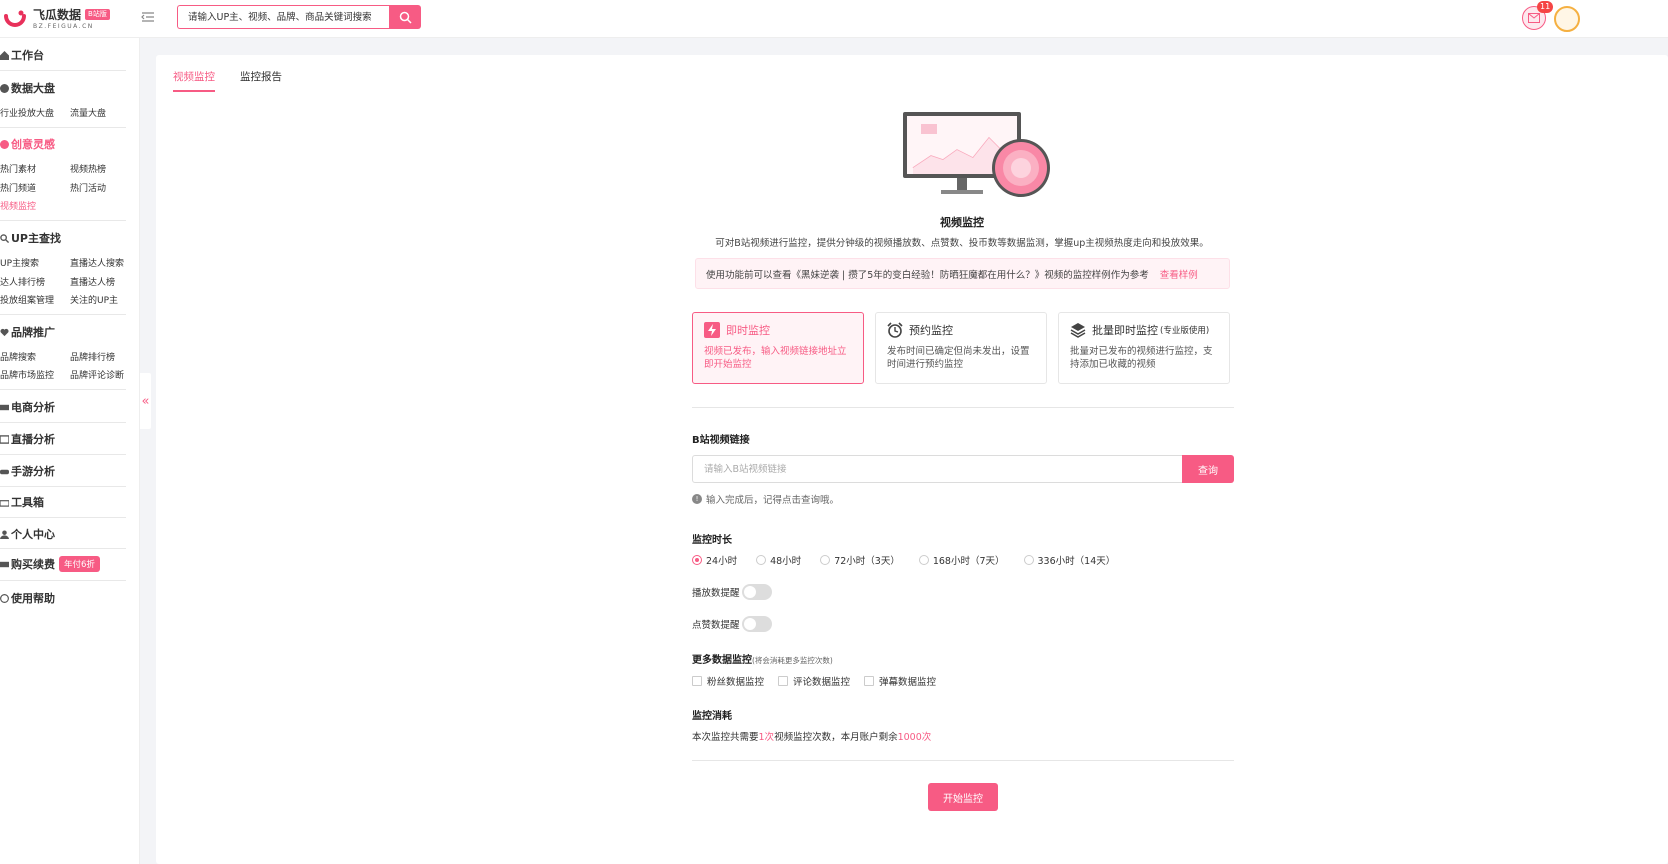 The height and width of the screenshot is (864, 1668). I want to click on more-data-label: 更多数据监控(将会消耗更多监控次数), so click(762, 658).